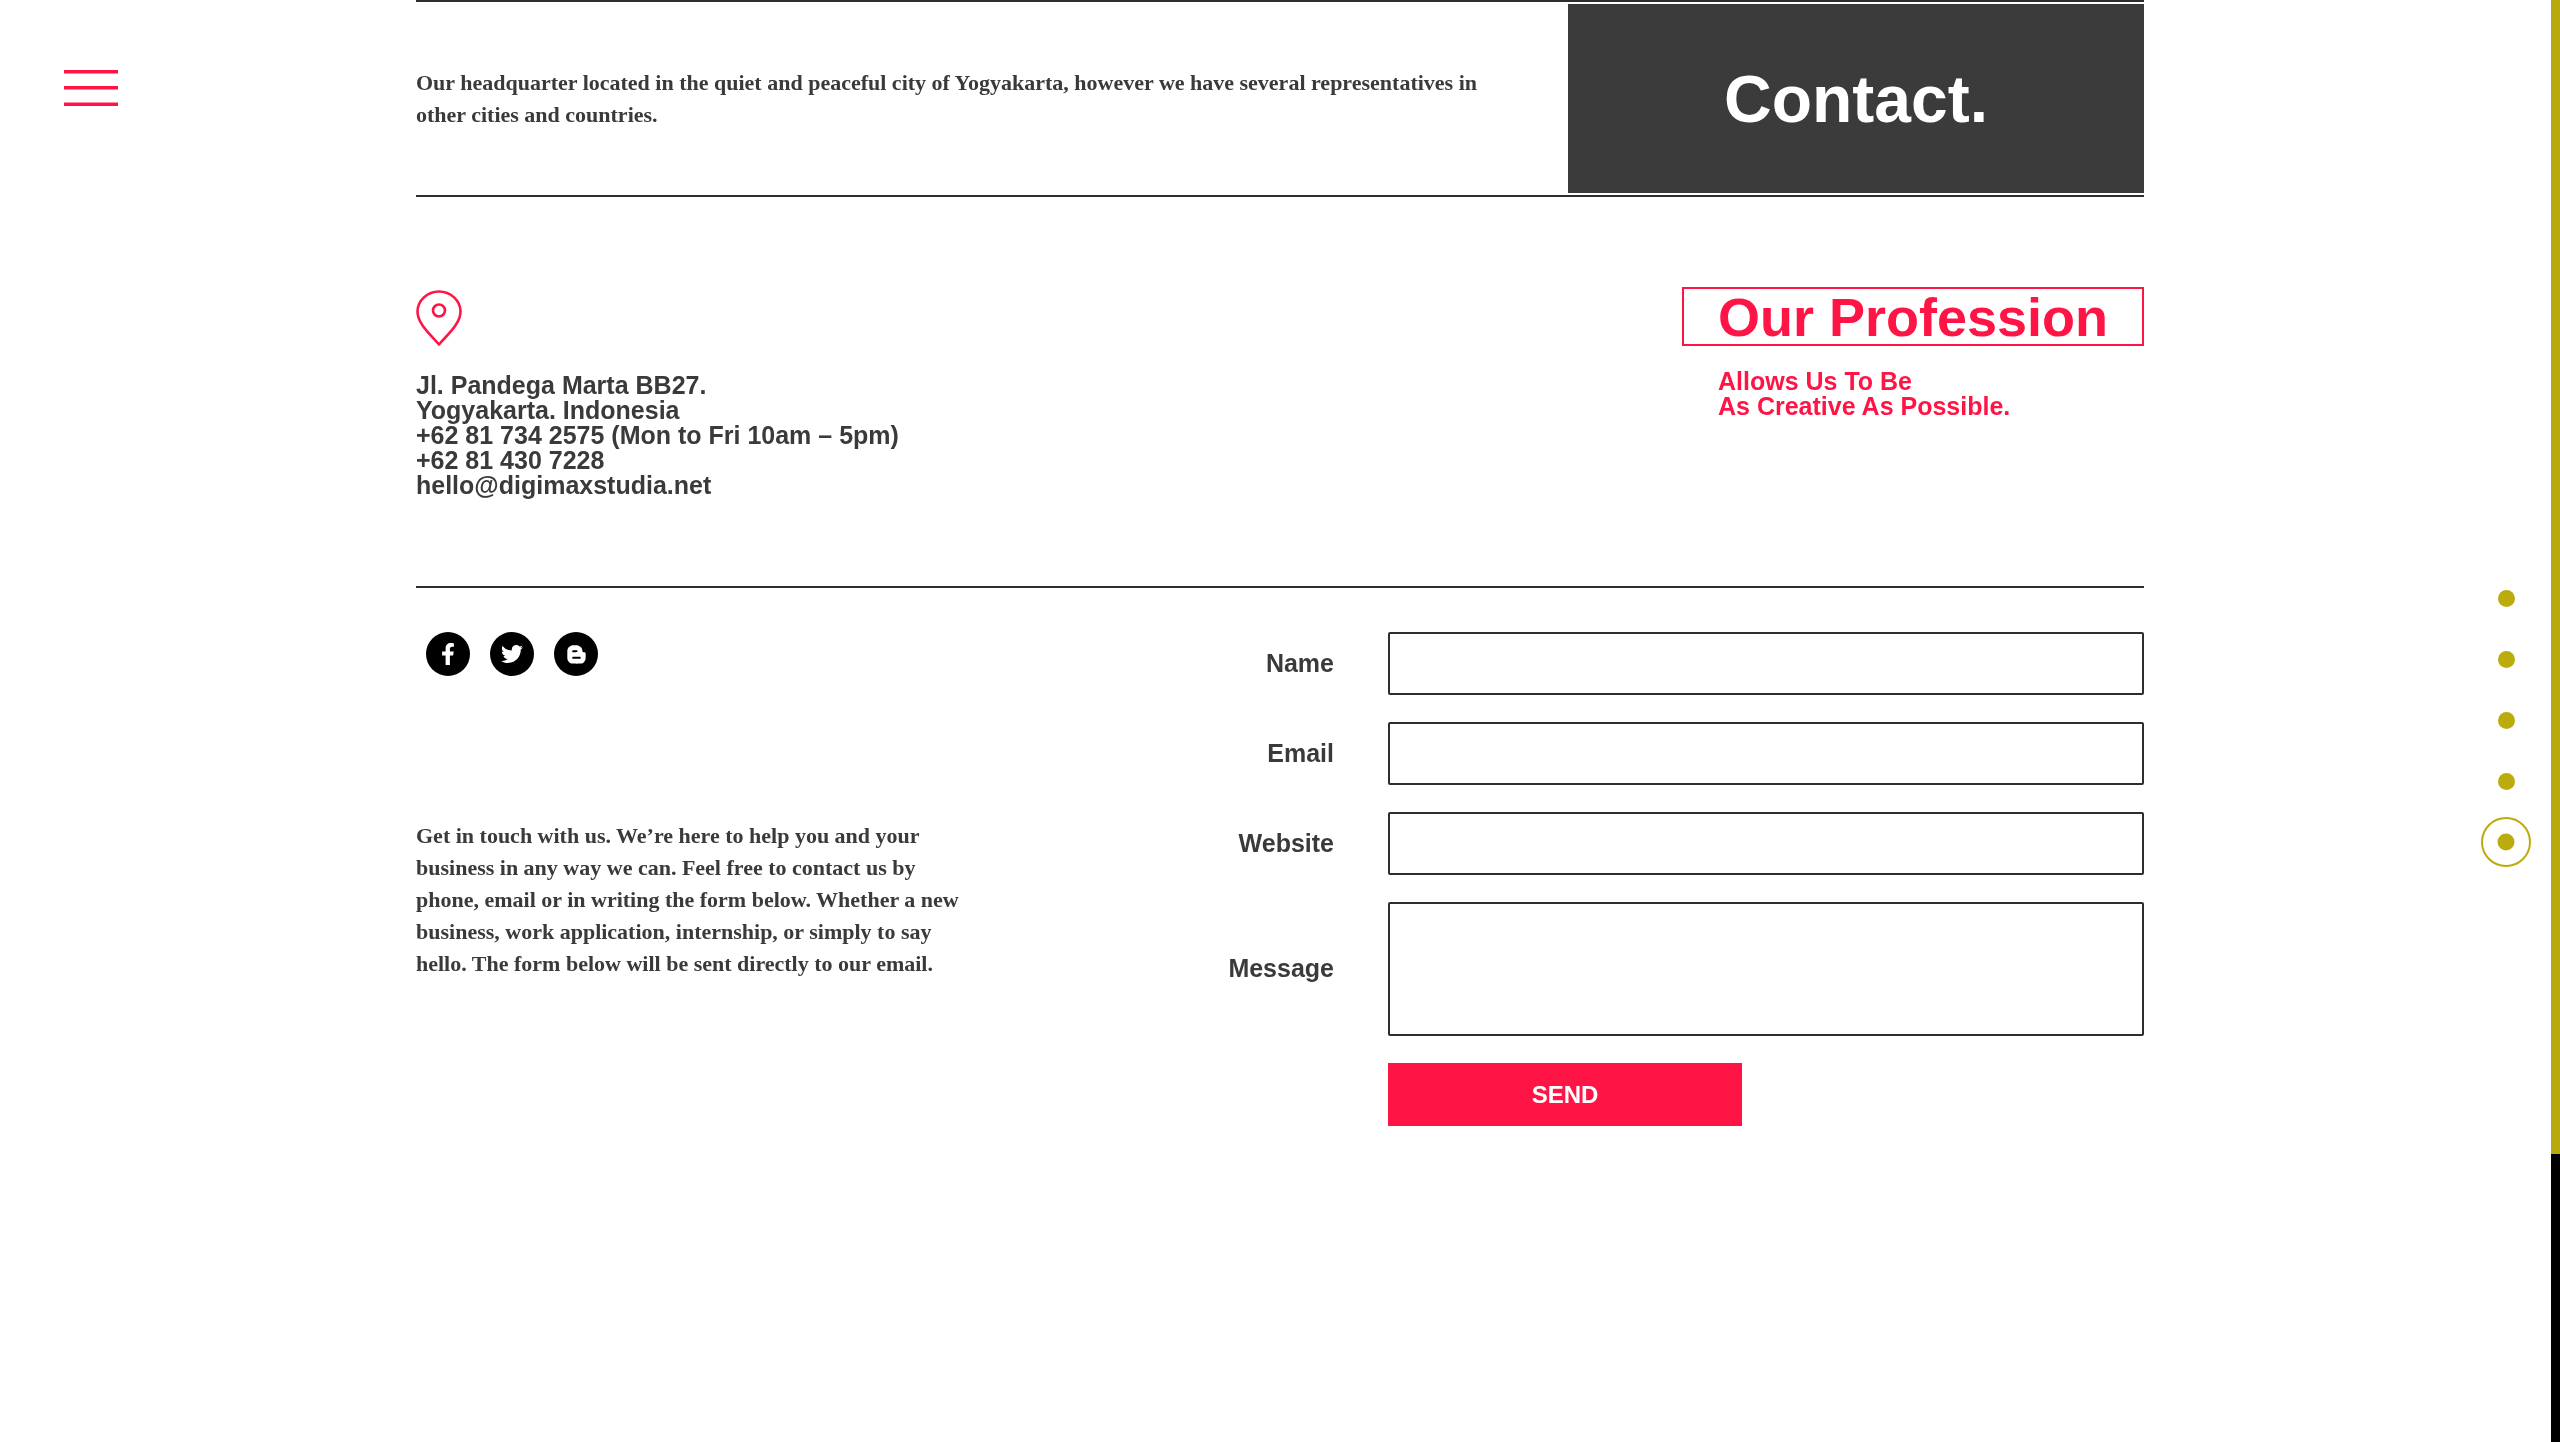  I want to click on profession-heading: Our Profession, so click(1913, 316).